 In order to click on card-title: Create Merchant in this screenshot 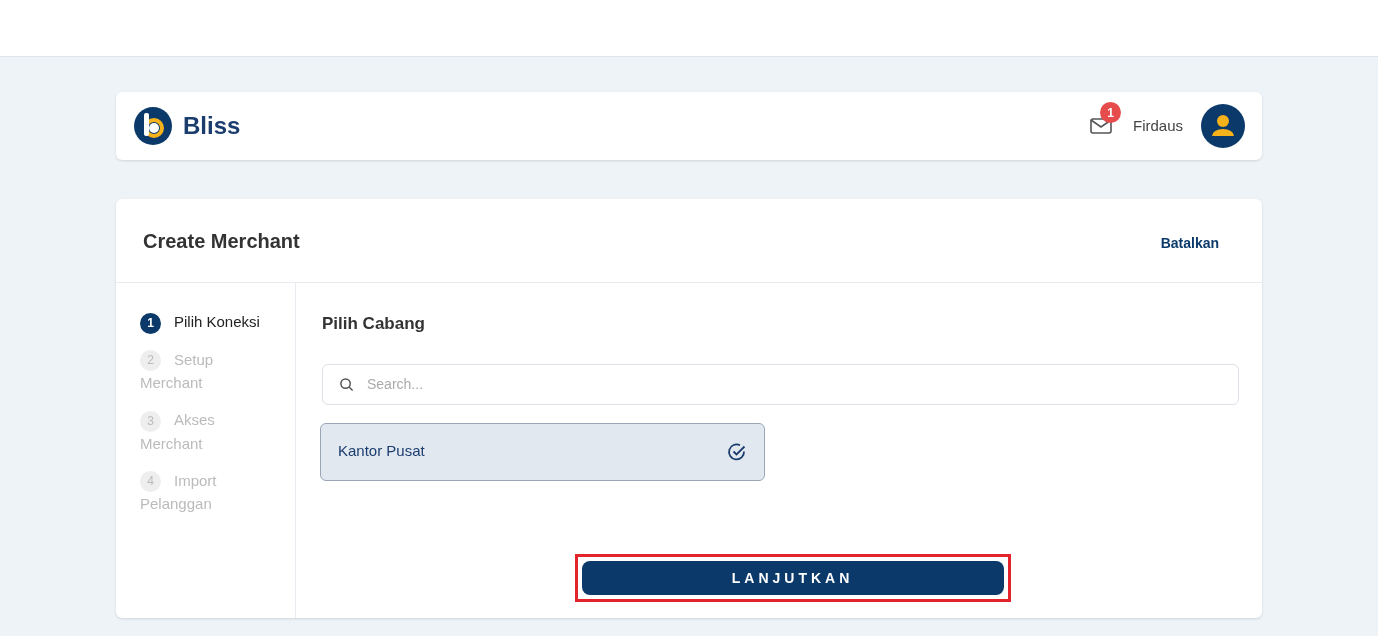, I will do `click(221, 241)`.